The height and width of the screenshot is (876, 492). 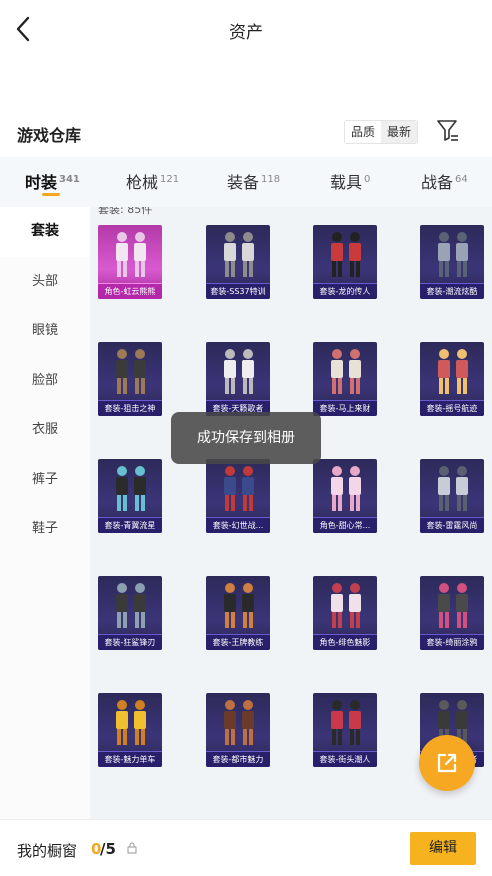 I want to click on sidebar-item-pants: 裤子, so click(x=45, y=480).